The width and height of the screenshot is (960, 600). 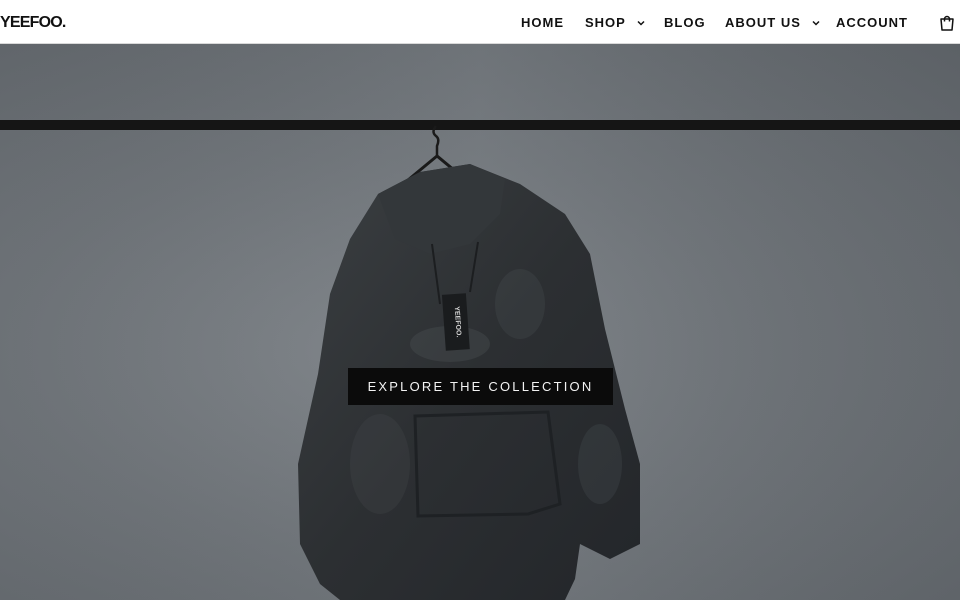 What do you see at coordinates (455, 322) in the screenshot?
I see `hang-tag: YEEFOO.` at bounding box center [455, 322].